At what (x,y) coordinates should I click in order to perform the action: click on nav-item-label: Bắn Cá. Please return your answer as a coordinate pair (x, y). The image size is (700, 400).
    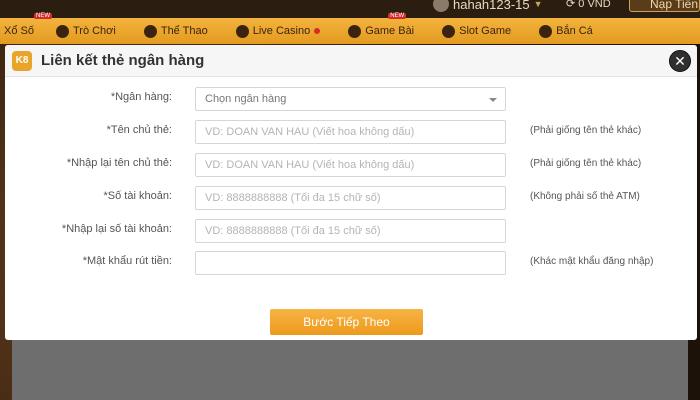
    Looking at the image, I should click on (574, 31).